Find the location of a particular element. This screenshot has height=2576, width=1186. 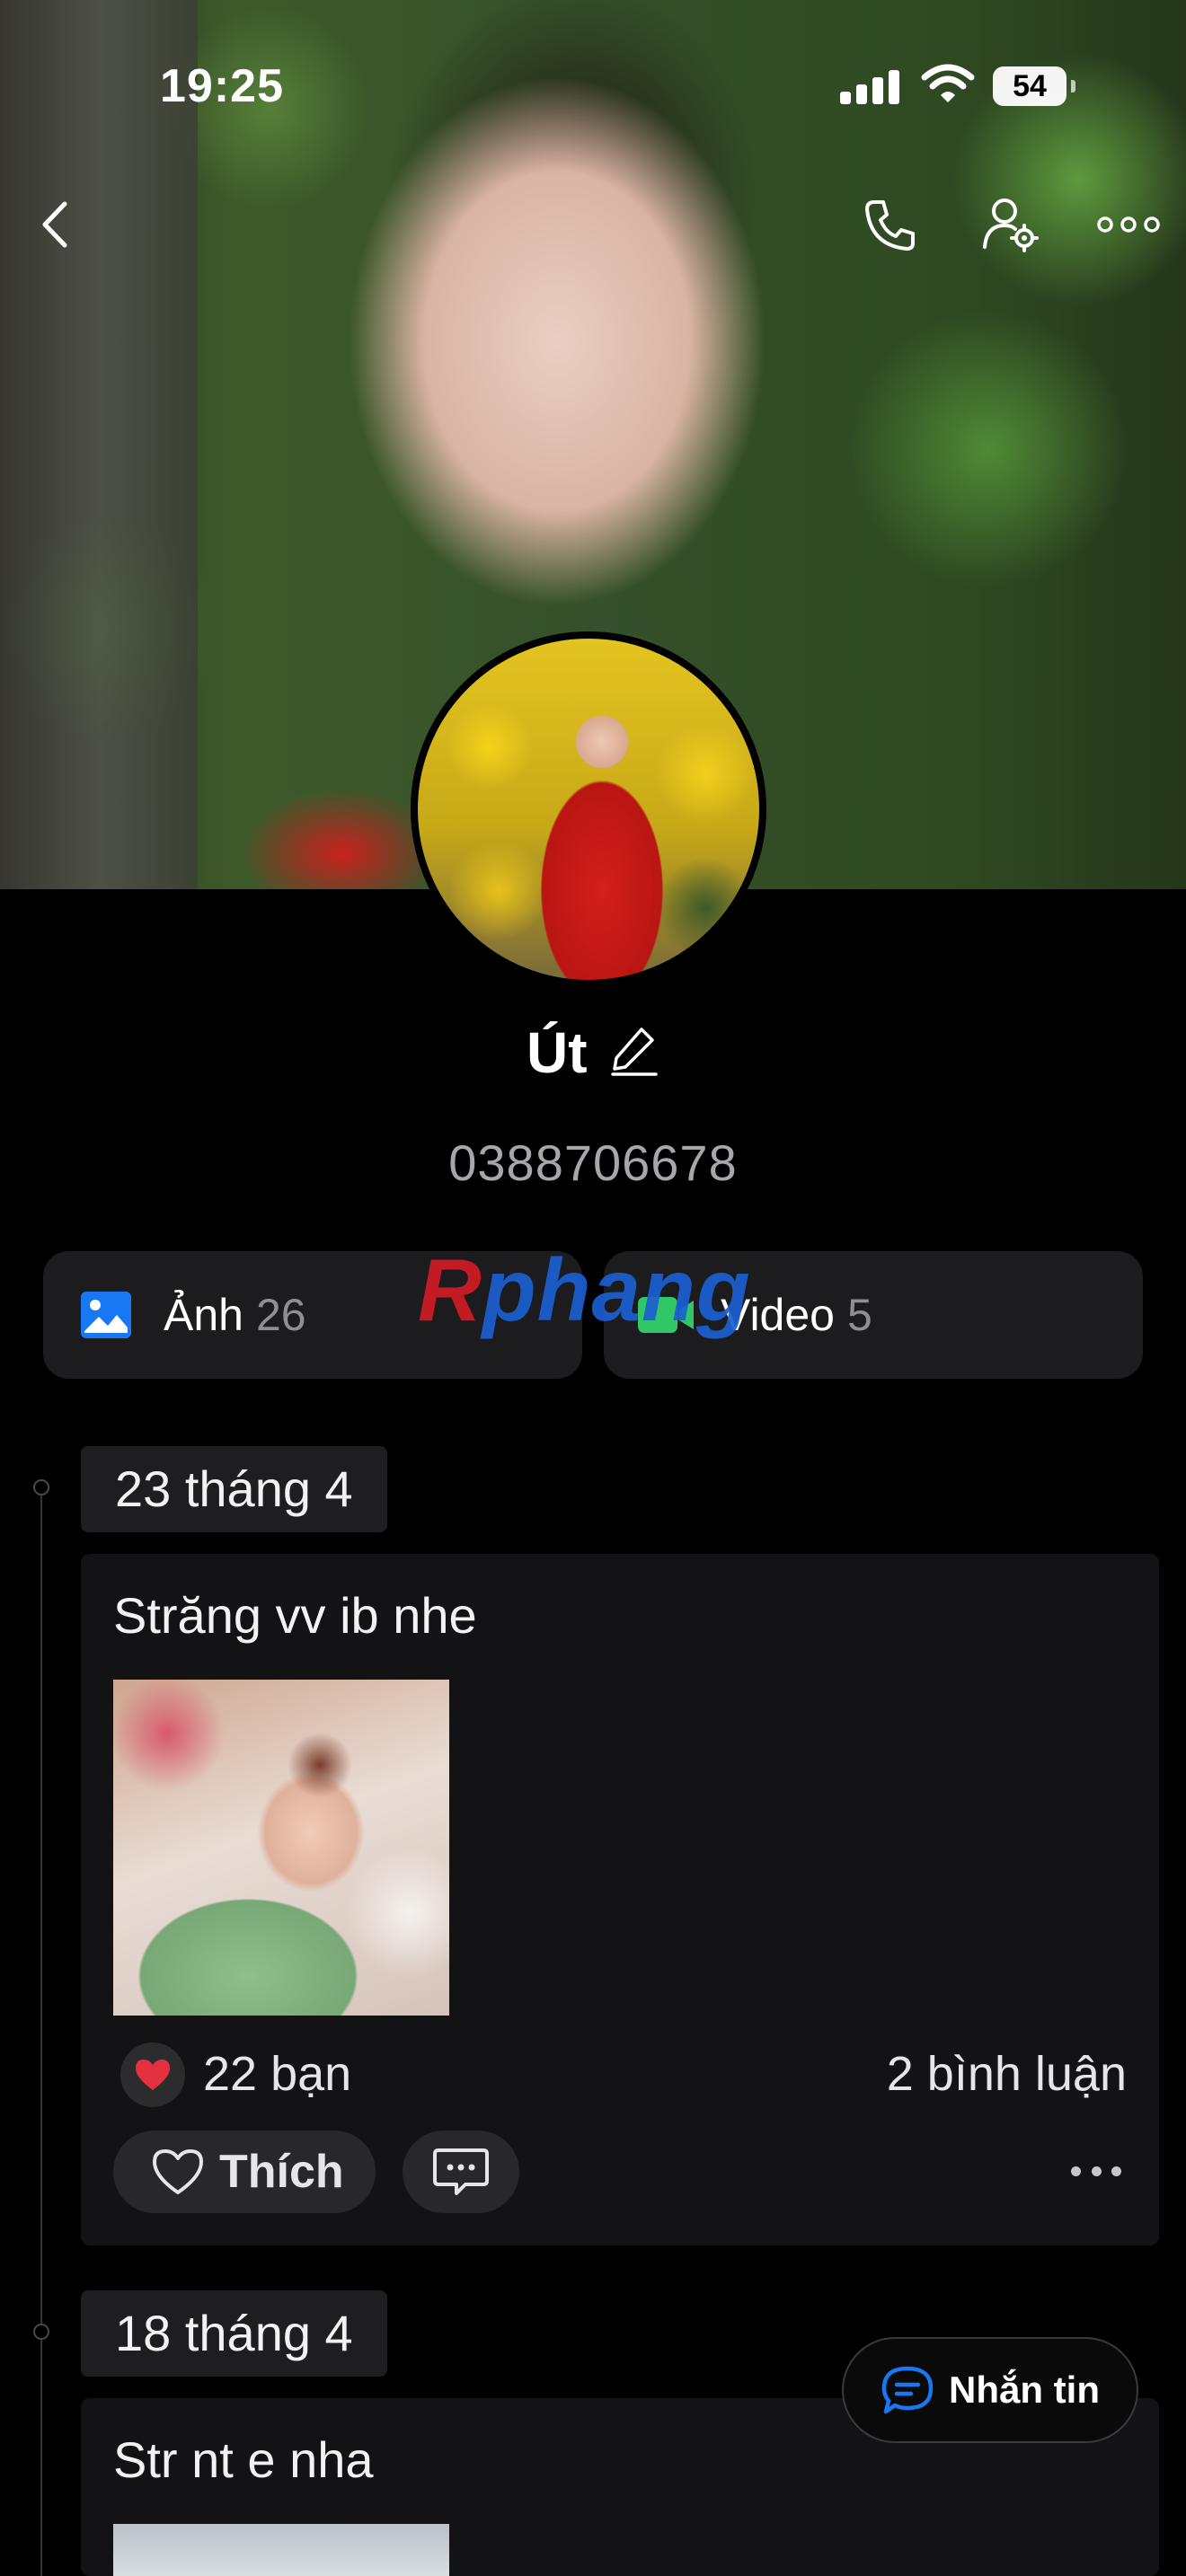

videos-count: 5 is located at coordinates (859, 1315).